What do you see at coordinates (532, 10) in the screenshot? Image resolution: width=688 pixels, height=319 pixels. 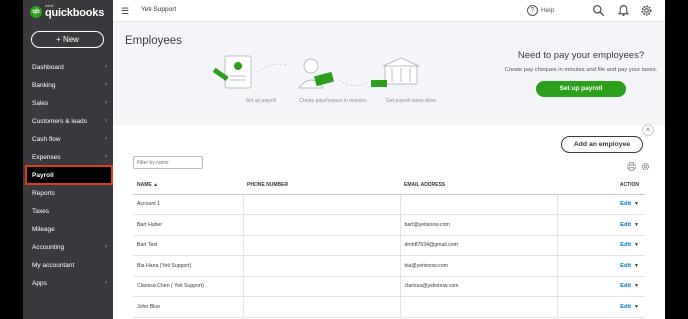 I see `help-icon: ?` at bounding box center [532, 10].